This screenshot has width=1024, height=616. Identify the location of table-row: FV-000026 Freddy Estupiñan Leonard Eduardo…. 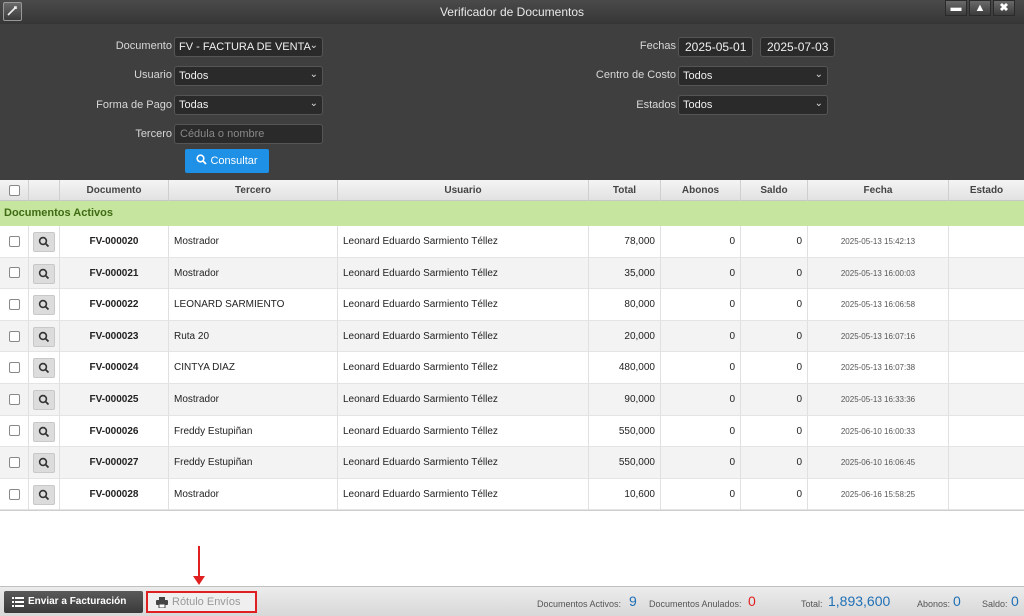
(512, 431).